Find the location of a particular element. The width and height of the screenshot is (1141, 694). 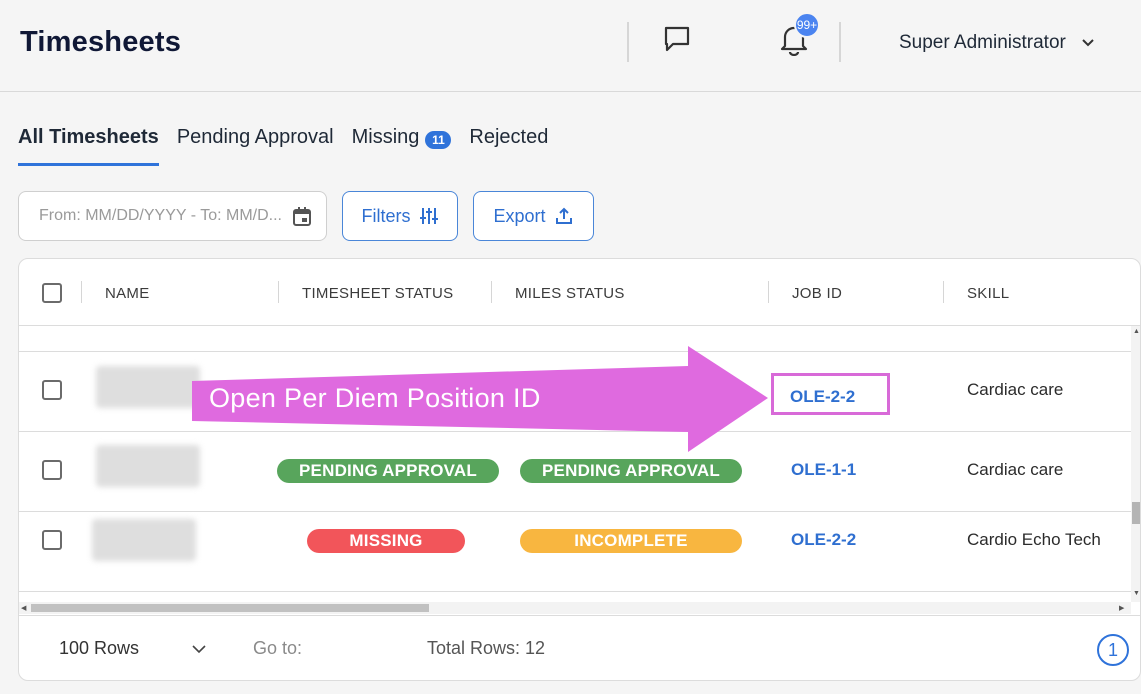

timesheet-status-badge: MISSING is located at coordinates (386, 541).